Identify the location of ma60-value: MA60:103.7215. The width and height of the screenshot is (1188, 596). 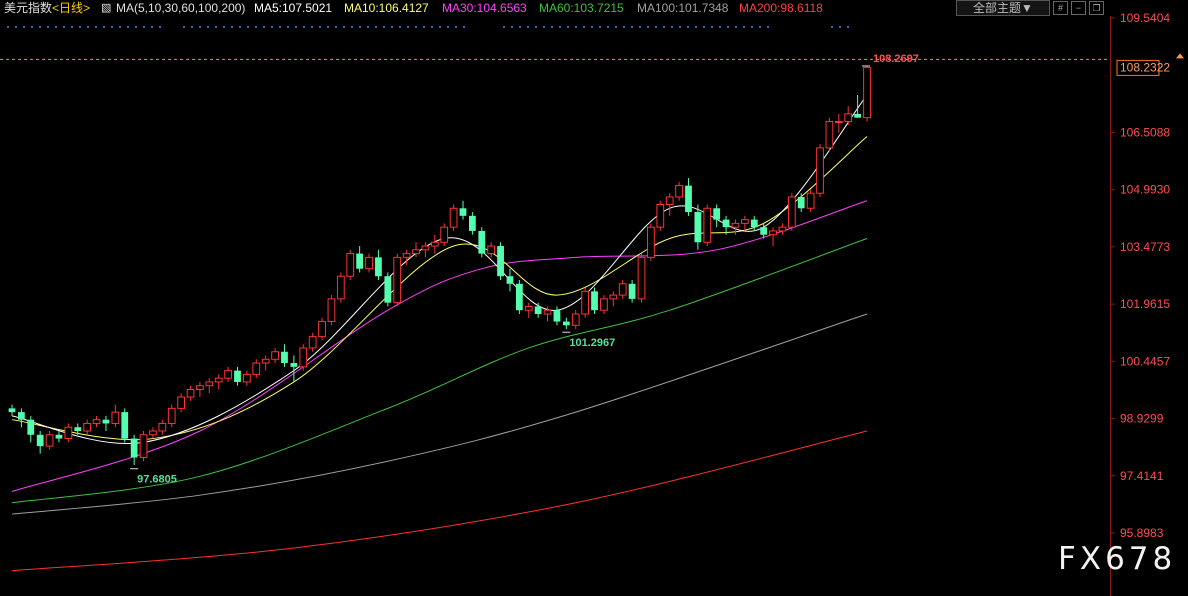
(581, 8).